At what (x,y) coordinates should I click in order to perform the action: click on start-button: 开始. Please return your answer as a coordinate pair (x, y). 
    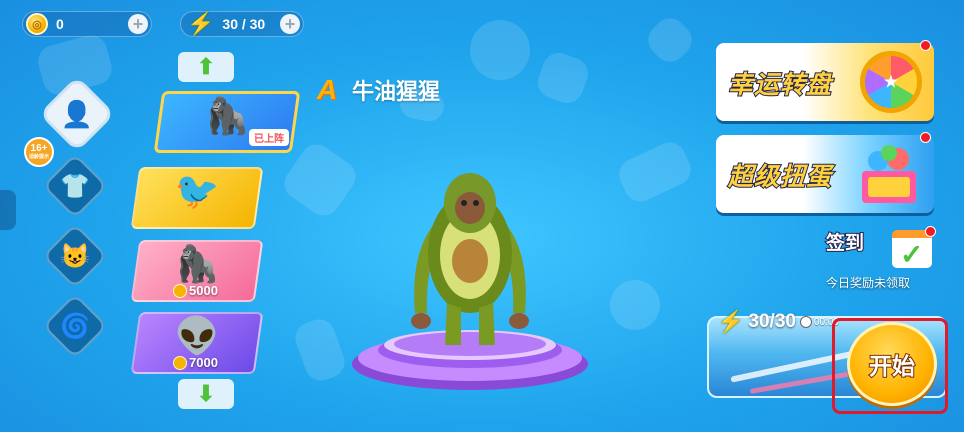
    Looking at the image, I should click on (892, 364).